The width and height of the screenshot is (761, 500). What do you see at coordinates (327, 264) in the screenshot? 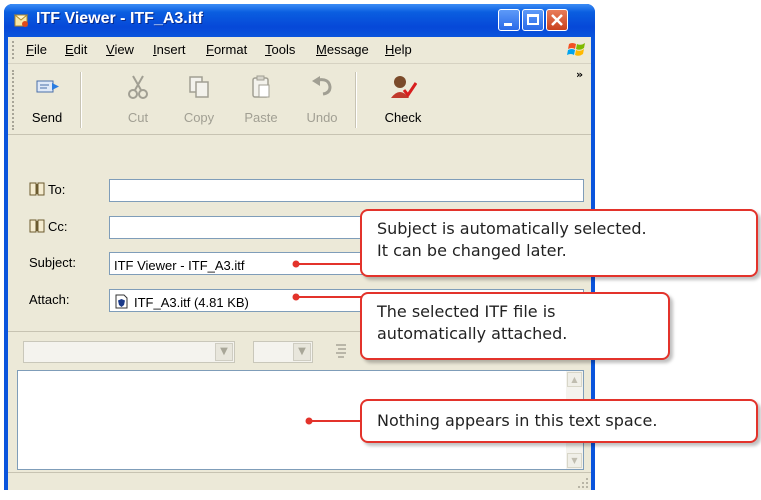
I see `subject-callout-leader` at bounding box center [327, 264].